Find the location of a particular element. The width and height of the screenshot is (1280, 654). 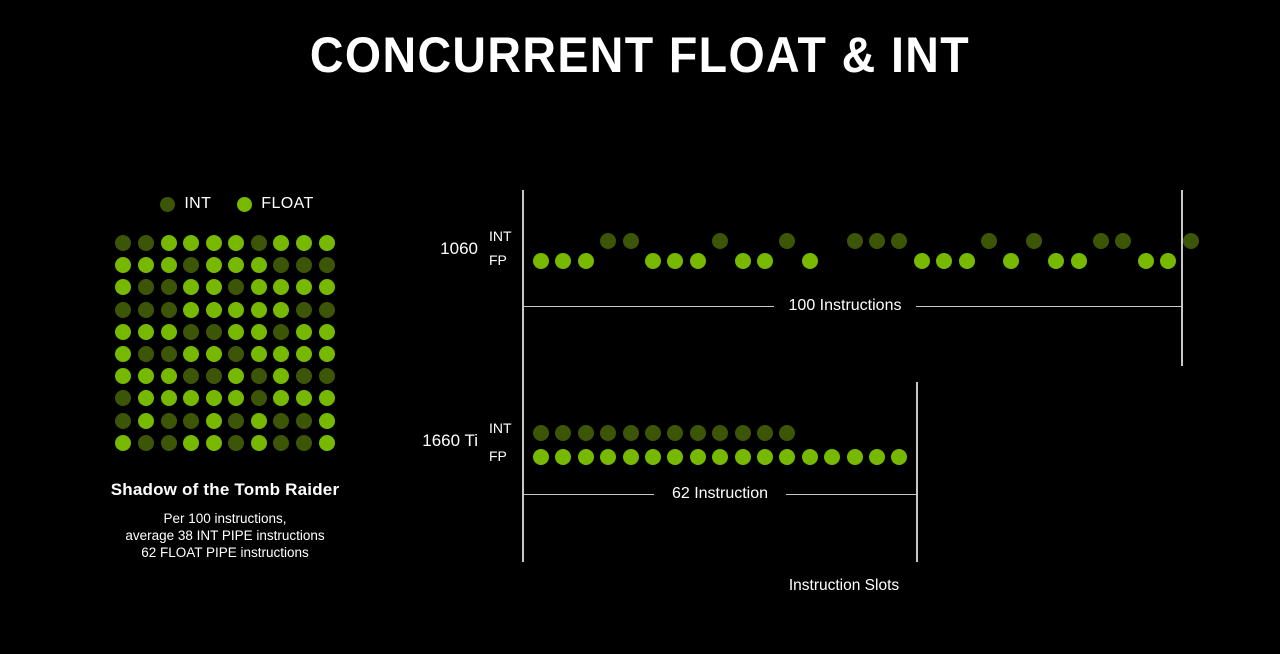

bracket-caption-1060: 100 Instructions is located at coordinates (845, 305).